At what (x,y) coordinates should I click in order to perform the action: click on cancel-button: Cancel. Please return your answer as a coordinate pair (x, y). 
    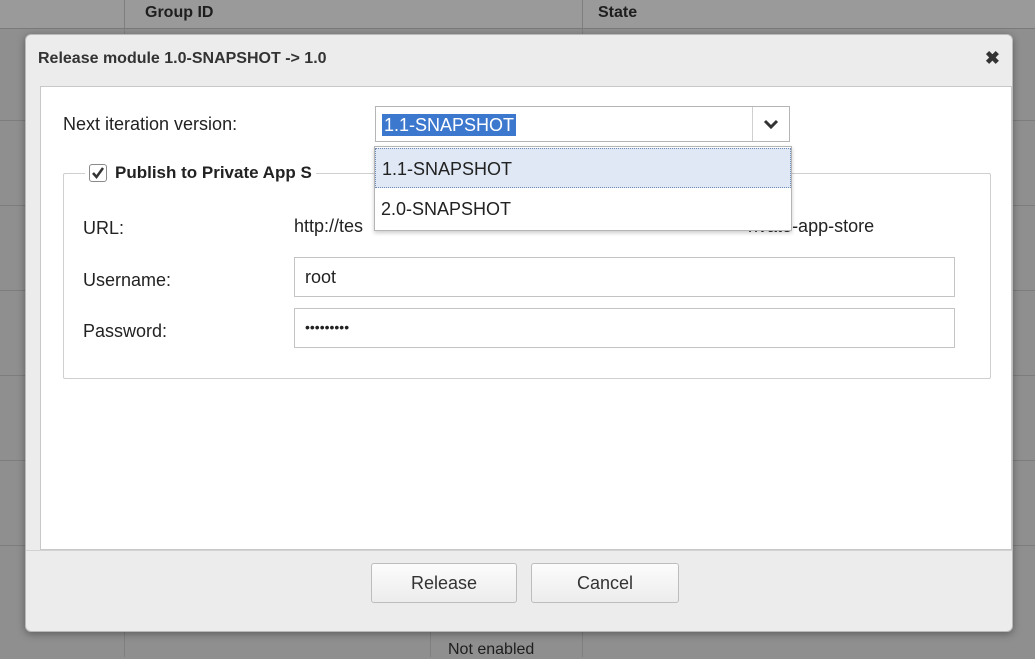
    Looking at the image, I should click on (605, 583).